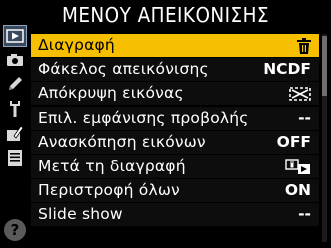  Describe the element at coordinates (324, 66) in the screenshot. I see `scrollbar-thumb` at that location.